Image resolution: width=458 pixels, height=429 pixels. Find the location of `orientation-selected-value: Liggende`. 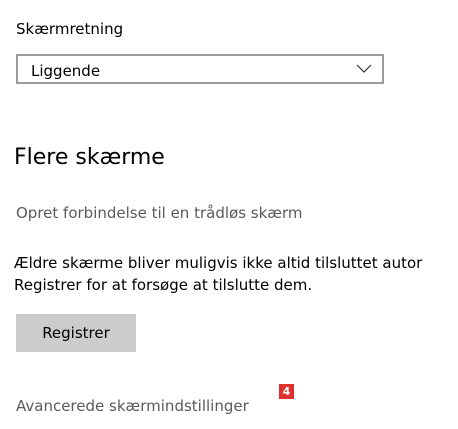

orientation-selected-value: Liggende is located at coordinates (66, 71).